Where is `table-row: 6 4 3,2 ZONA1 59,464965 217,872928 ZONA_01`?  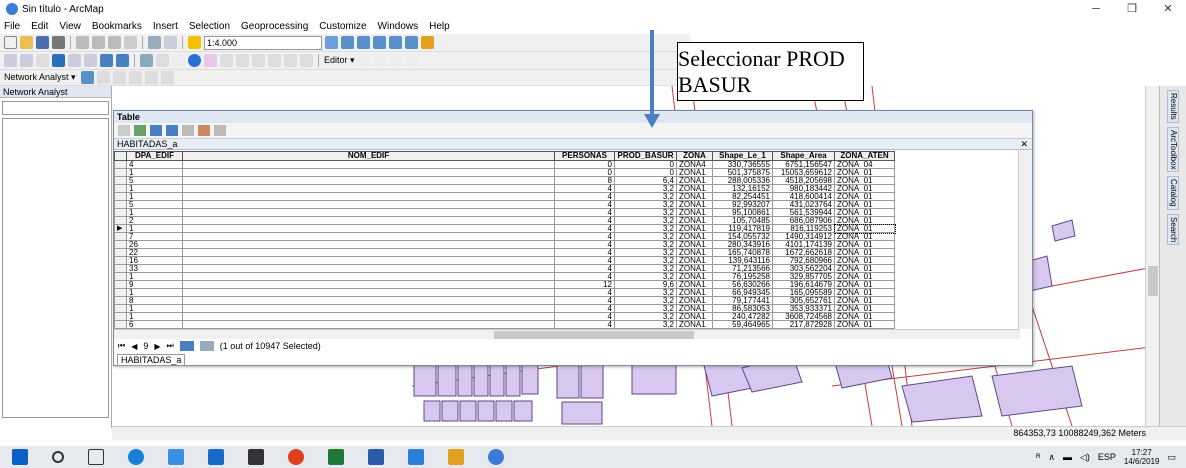
table-row: 6 4 3,2 ZONA1 59,464965 217,872928 ZONA_01 is located at coordinates (504, 324).